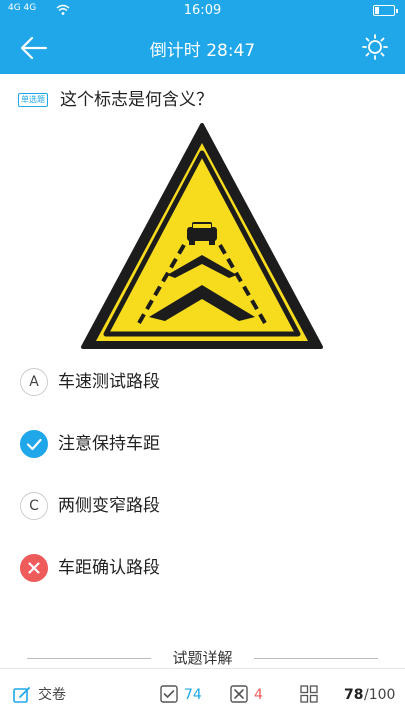 The image size is (405, 720). What do you see at coordinates (239, 694) in the screenshot?
I see `checkbox-cross-icon` at bounding box center [239, 694].